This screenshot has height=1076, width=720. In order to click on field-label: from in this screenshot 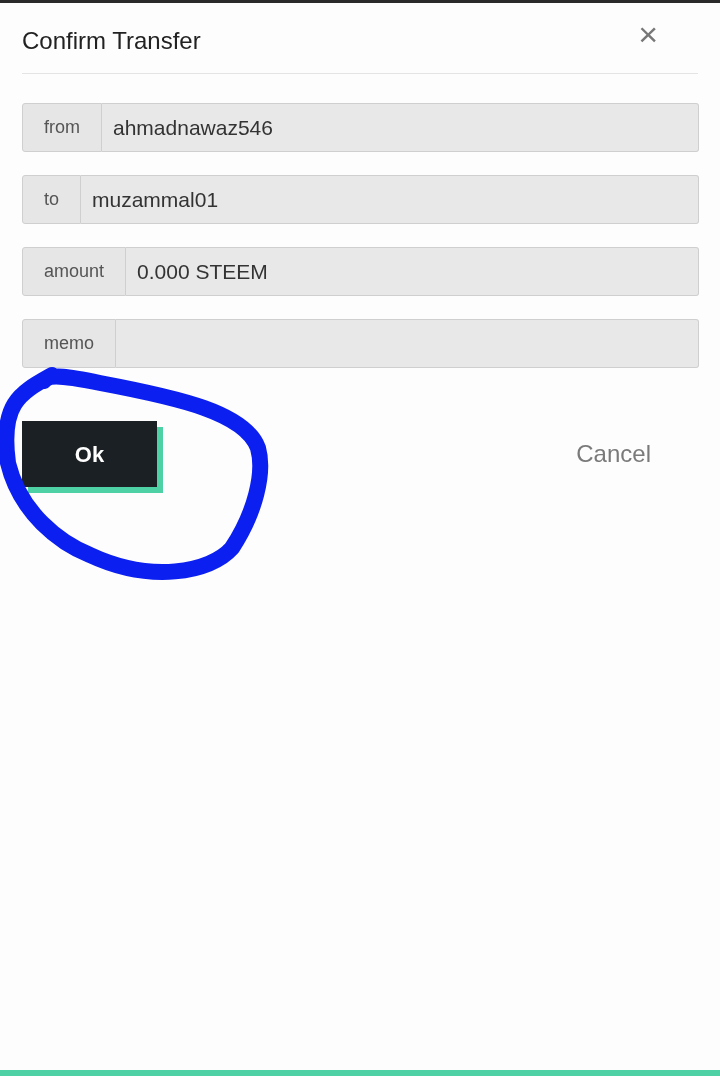, I will do `click(62, 127)`.